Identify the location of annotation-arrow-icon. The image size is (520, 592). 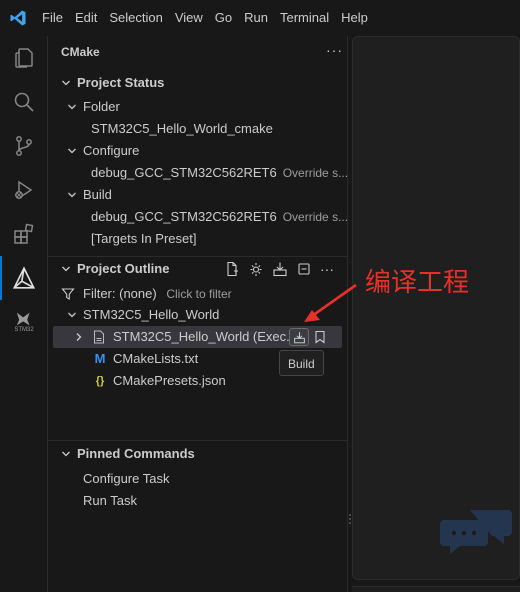
(330, 302).